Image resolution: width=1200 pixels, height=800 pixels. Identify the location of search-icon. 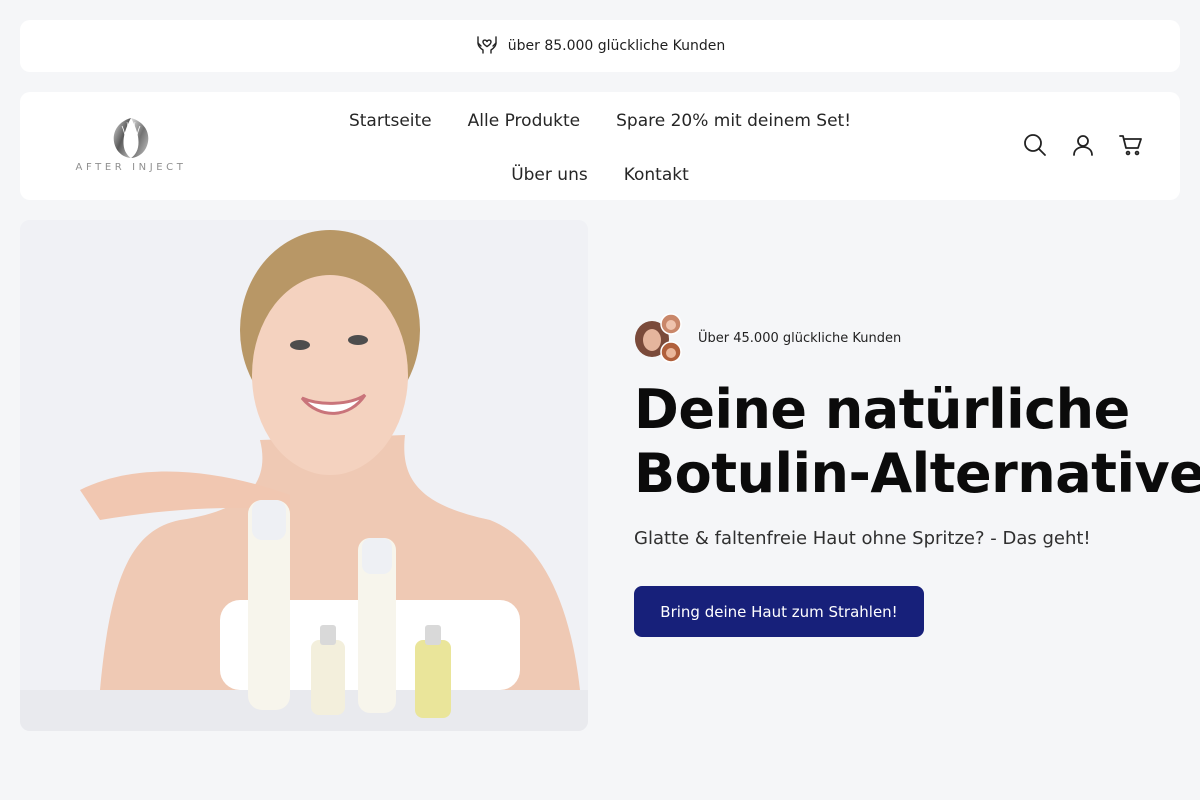
(1035, 145).